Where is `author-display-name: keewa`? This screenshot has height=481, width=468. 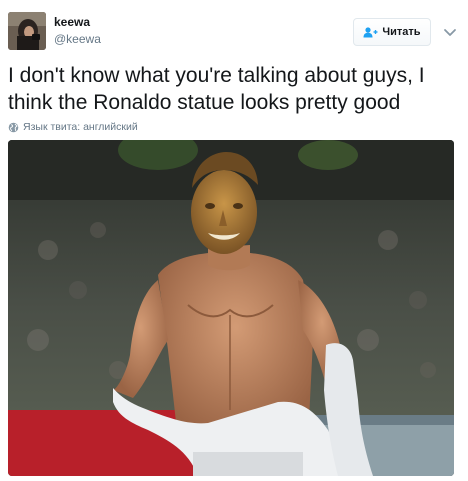 author-display-name: keewa is located at coordinates (72, 22).